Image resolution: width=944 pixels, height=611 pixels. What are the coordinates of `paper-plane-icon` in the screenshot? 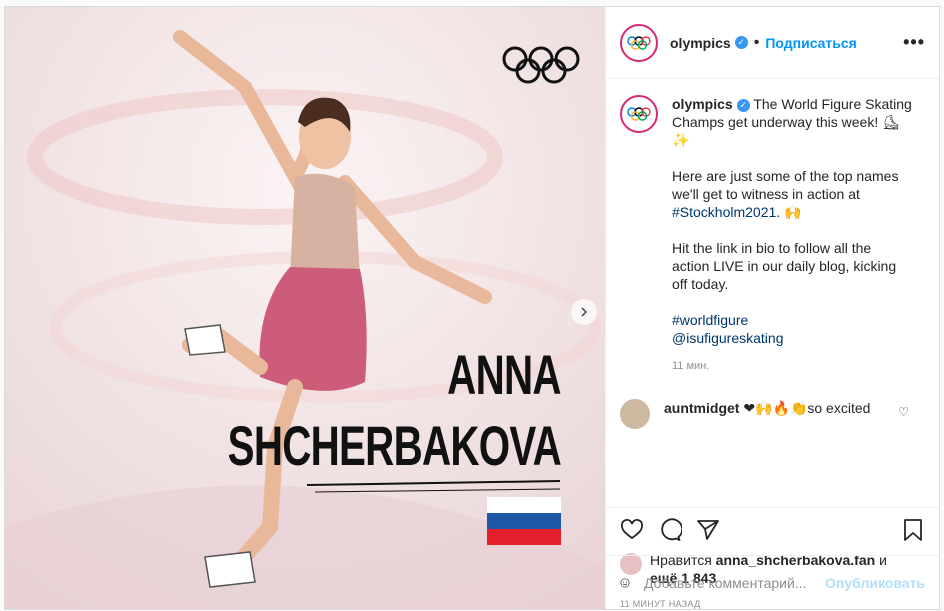 It's located at (708, 529).